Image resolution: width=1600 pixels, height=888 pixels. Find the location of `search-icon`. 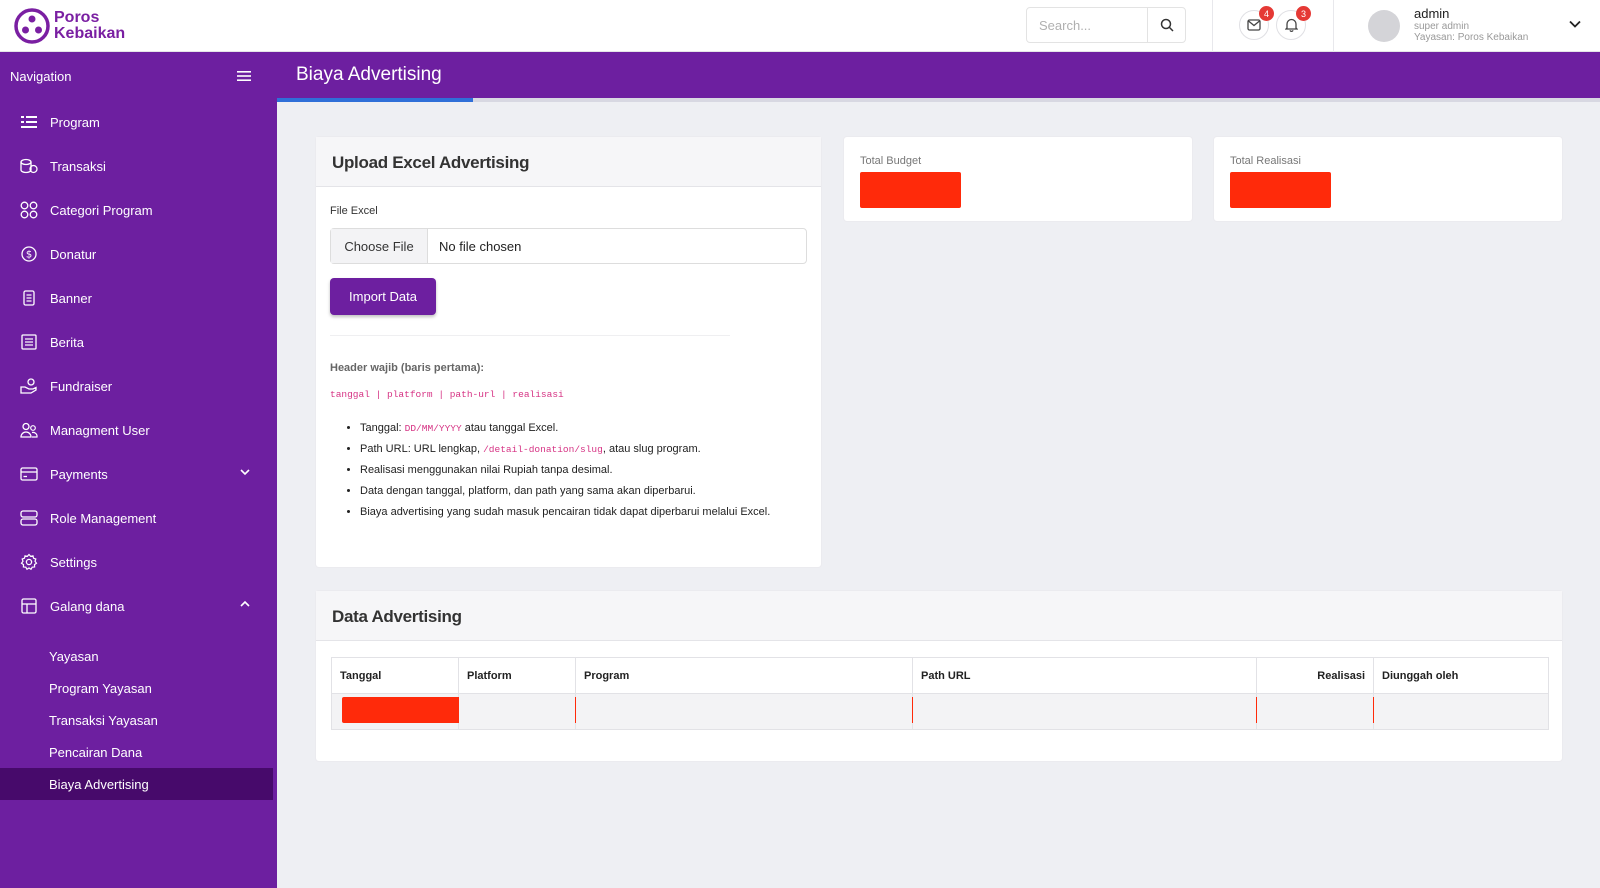

search-icon is located at coordinates (1167, 25).